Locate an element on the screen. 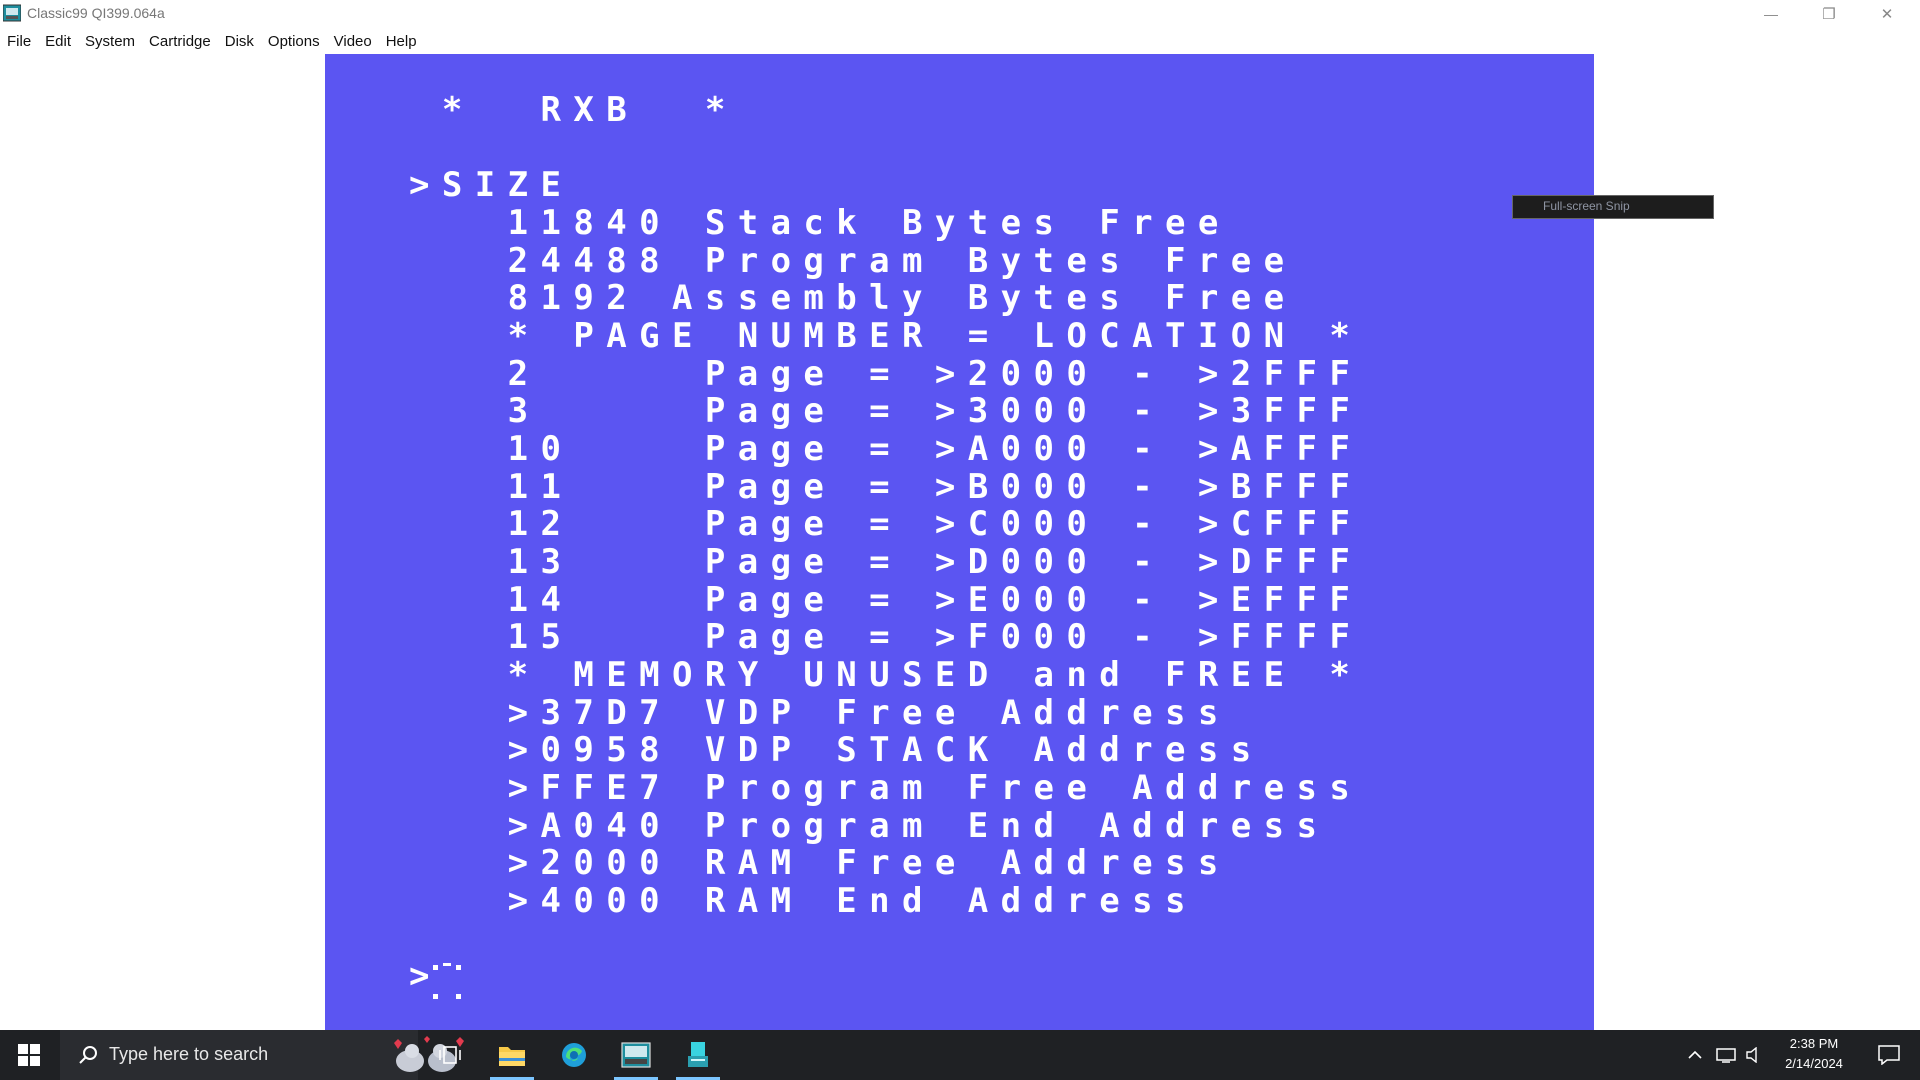  file-explorer-button is located at coordinates (512, 1055).